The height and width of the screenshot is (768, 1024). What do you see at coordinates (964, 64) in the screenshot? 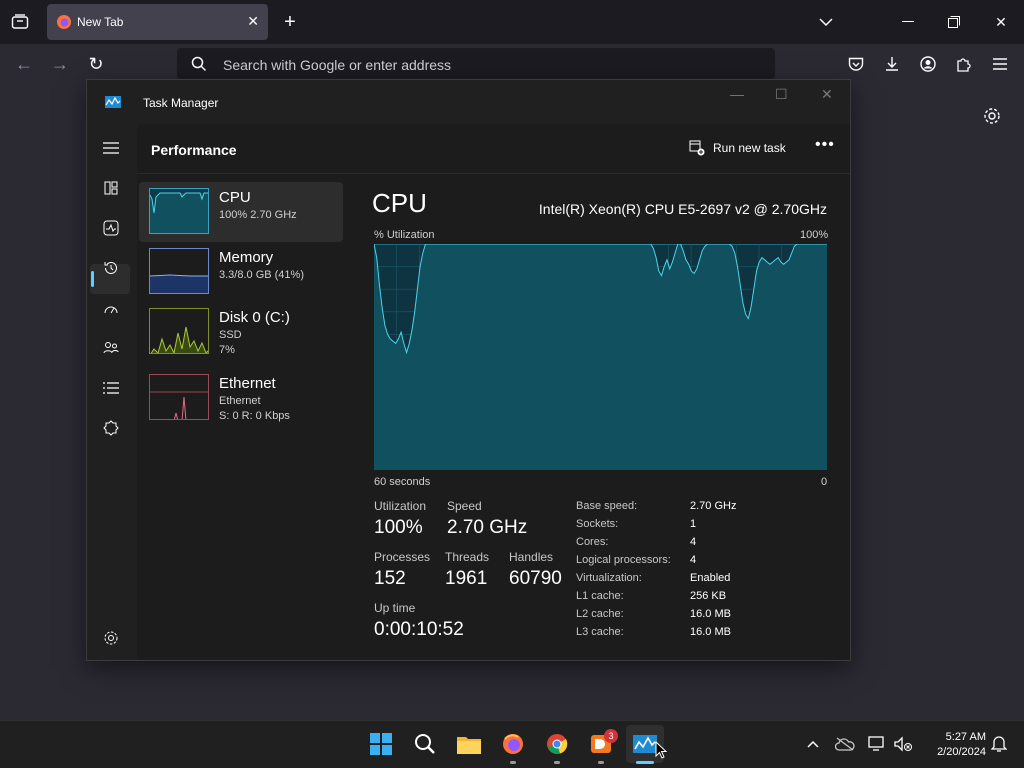
I see `extensions-icon` at bounding box center [964, 64].